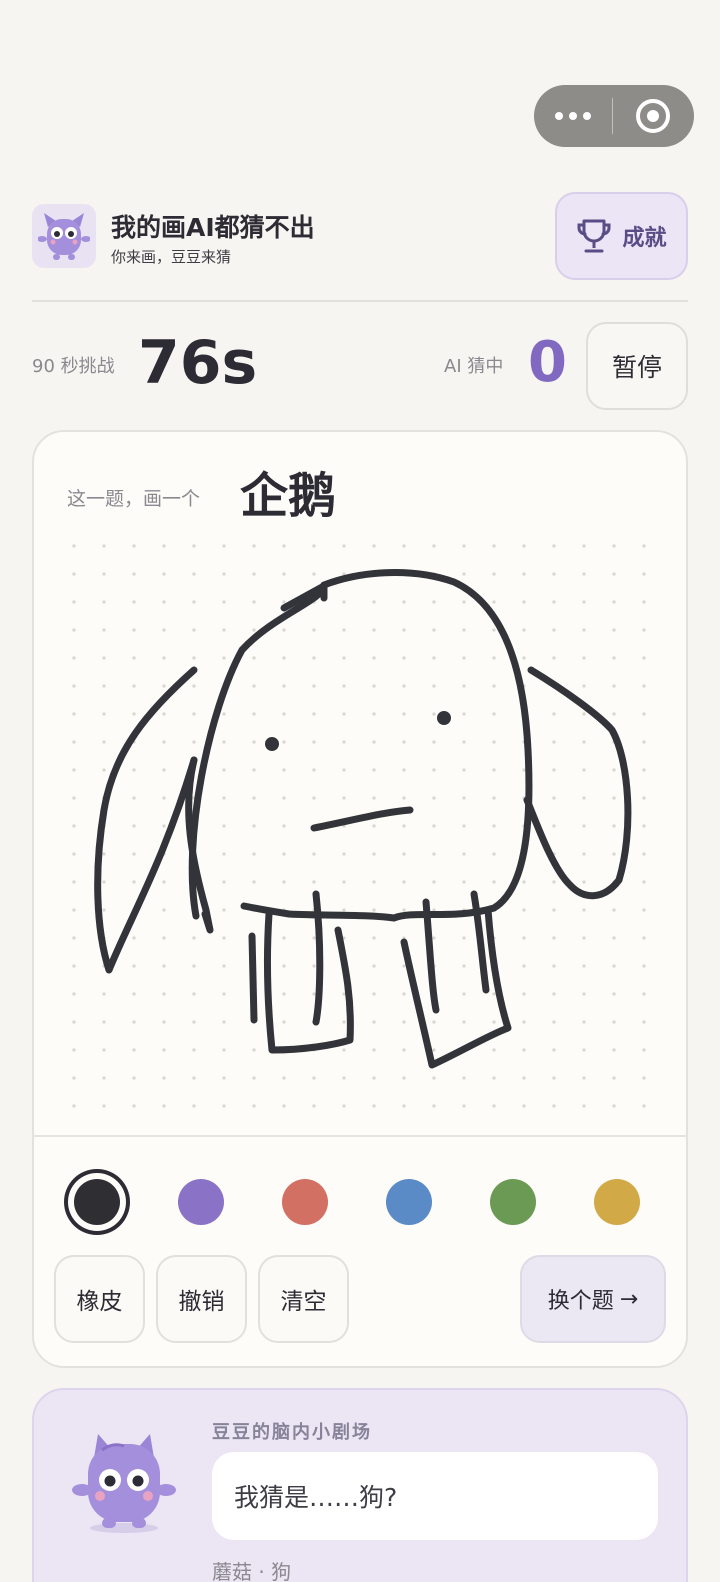 This screenshot has height=1582, width=720. Describe the element at coordinates (360, 366) in the screenshot. I see `stats-bar: 90 秒挑战 76s AI 猜中 0 暂停` at that location.